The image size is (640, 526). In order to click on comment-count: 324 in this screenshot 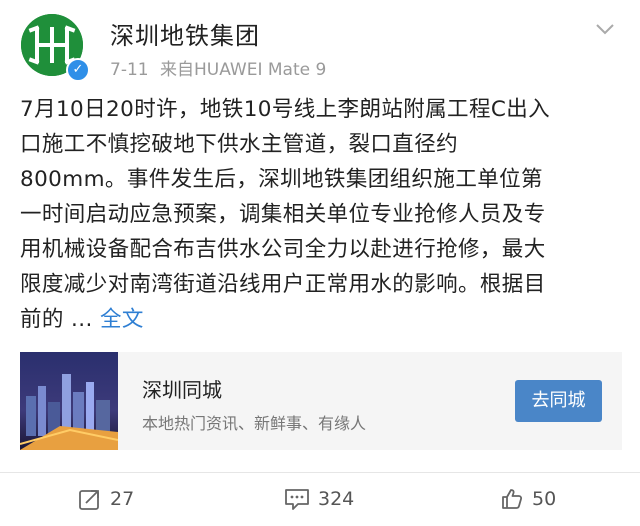, I will do `click(336, 499)`.